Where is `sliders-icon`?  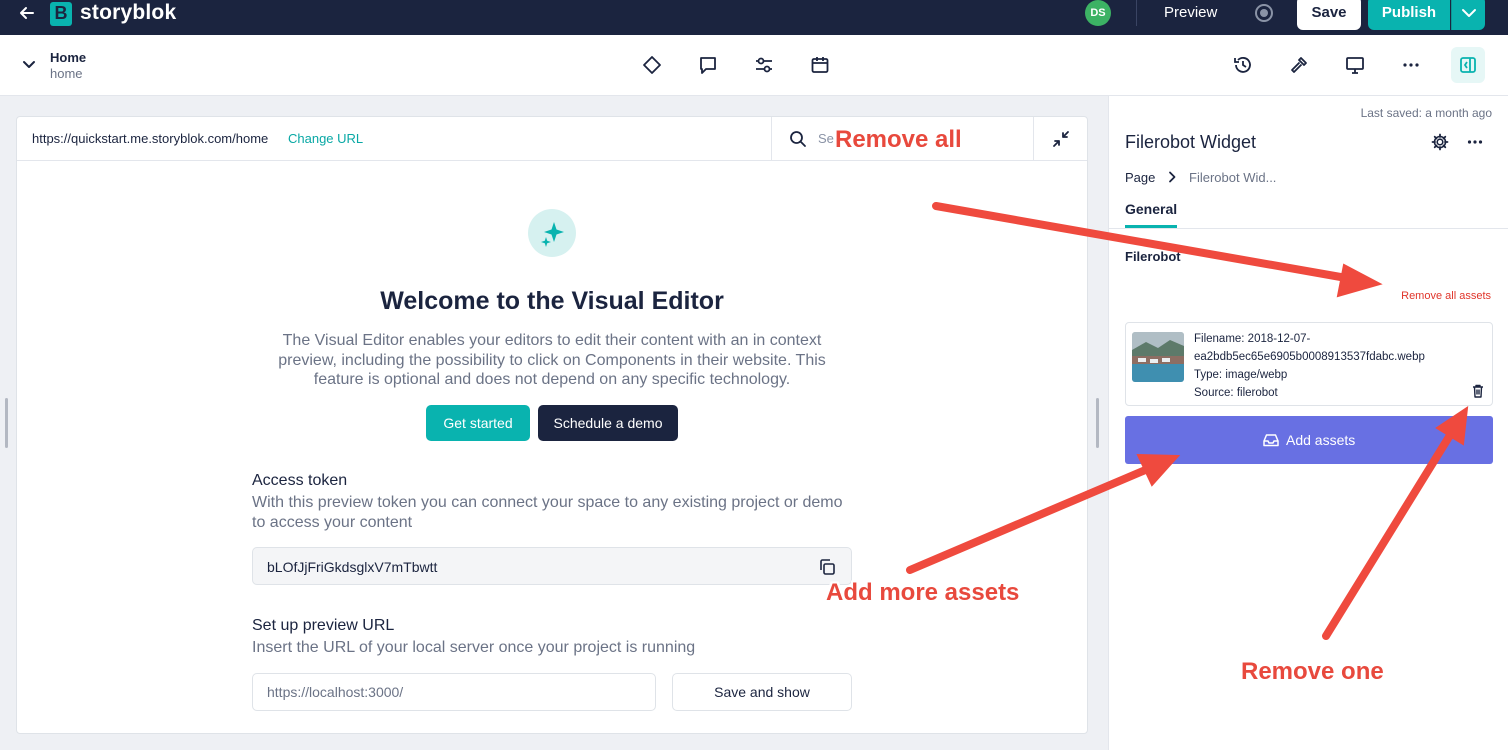
sliders-icon is located at coordinates (764, 65).